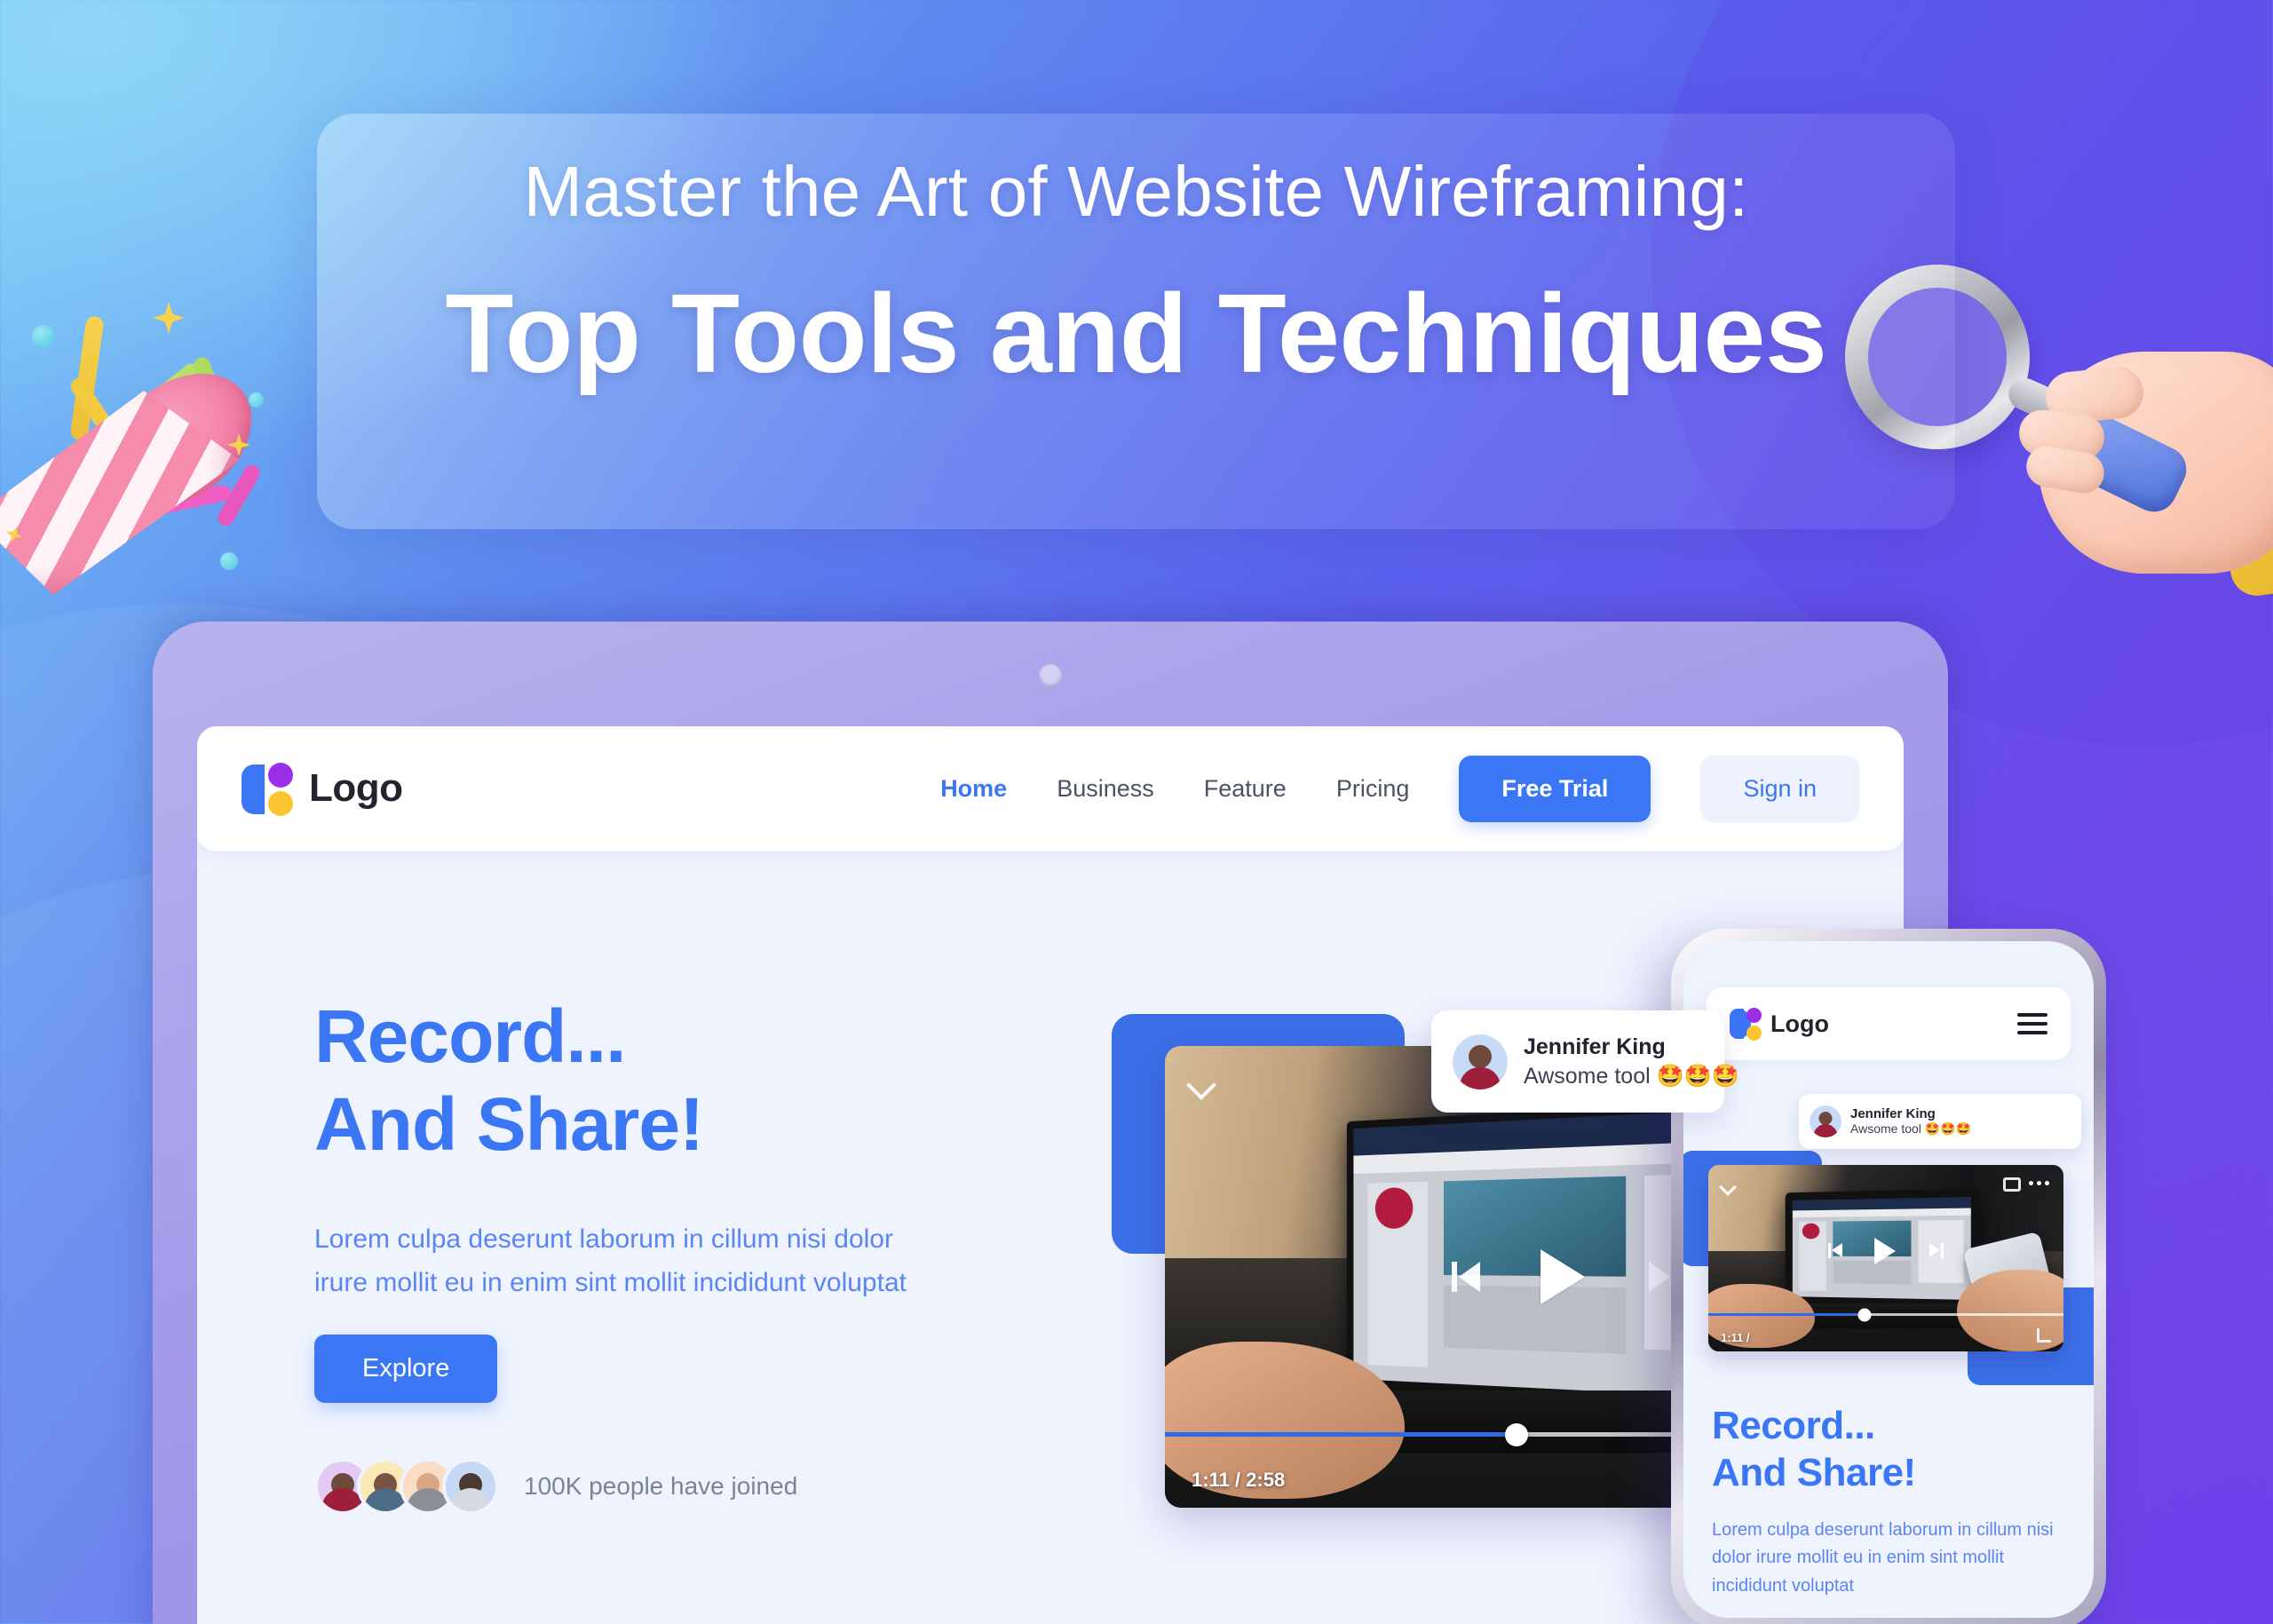 The image size is (2273, 1624). Describe the element at coordinates (1814, 1472) in the screenshot. I see `phone-hero-heading-line2: And Share!` at that location.